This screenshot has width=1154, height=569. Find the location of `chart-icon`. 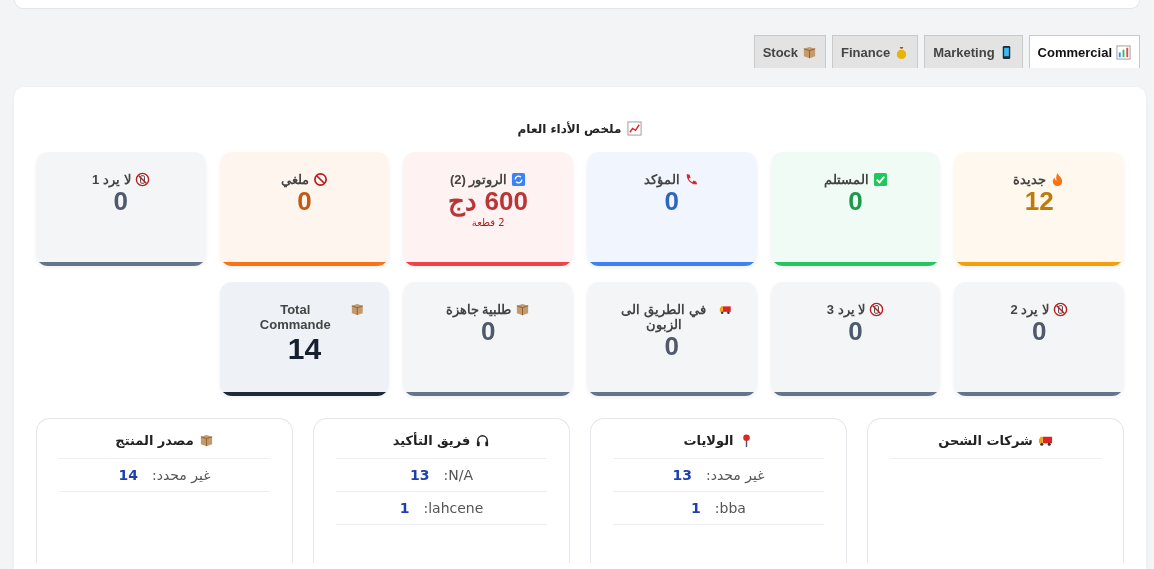

chart-icon is located at coordinates (635, 128).